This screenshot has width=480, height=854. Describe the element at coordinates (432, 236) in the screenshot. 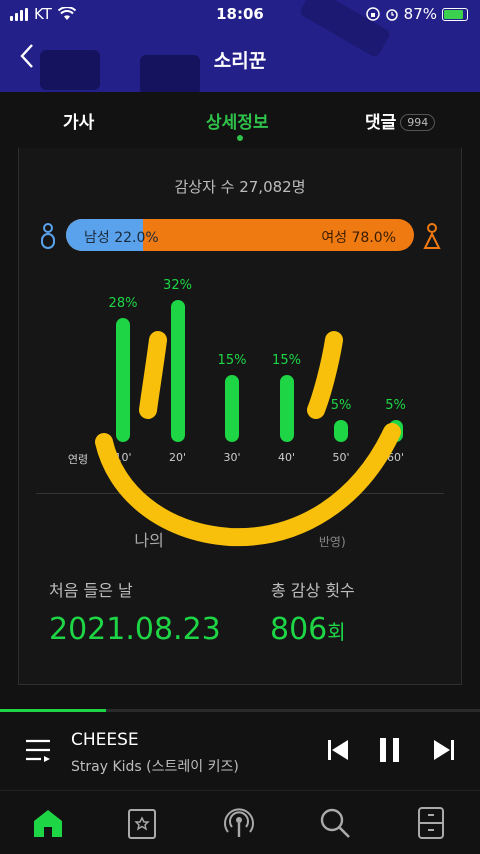

I see `female-icon` at that location.